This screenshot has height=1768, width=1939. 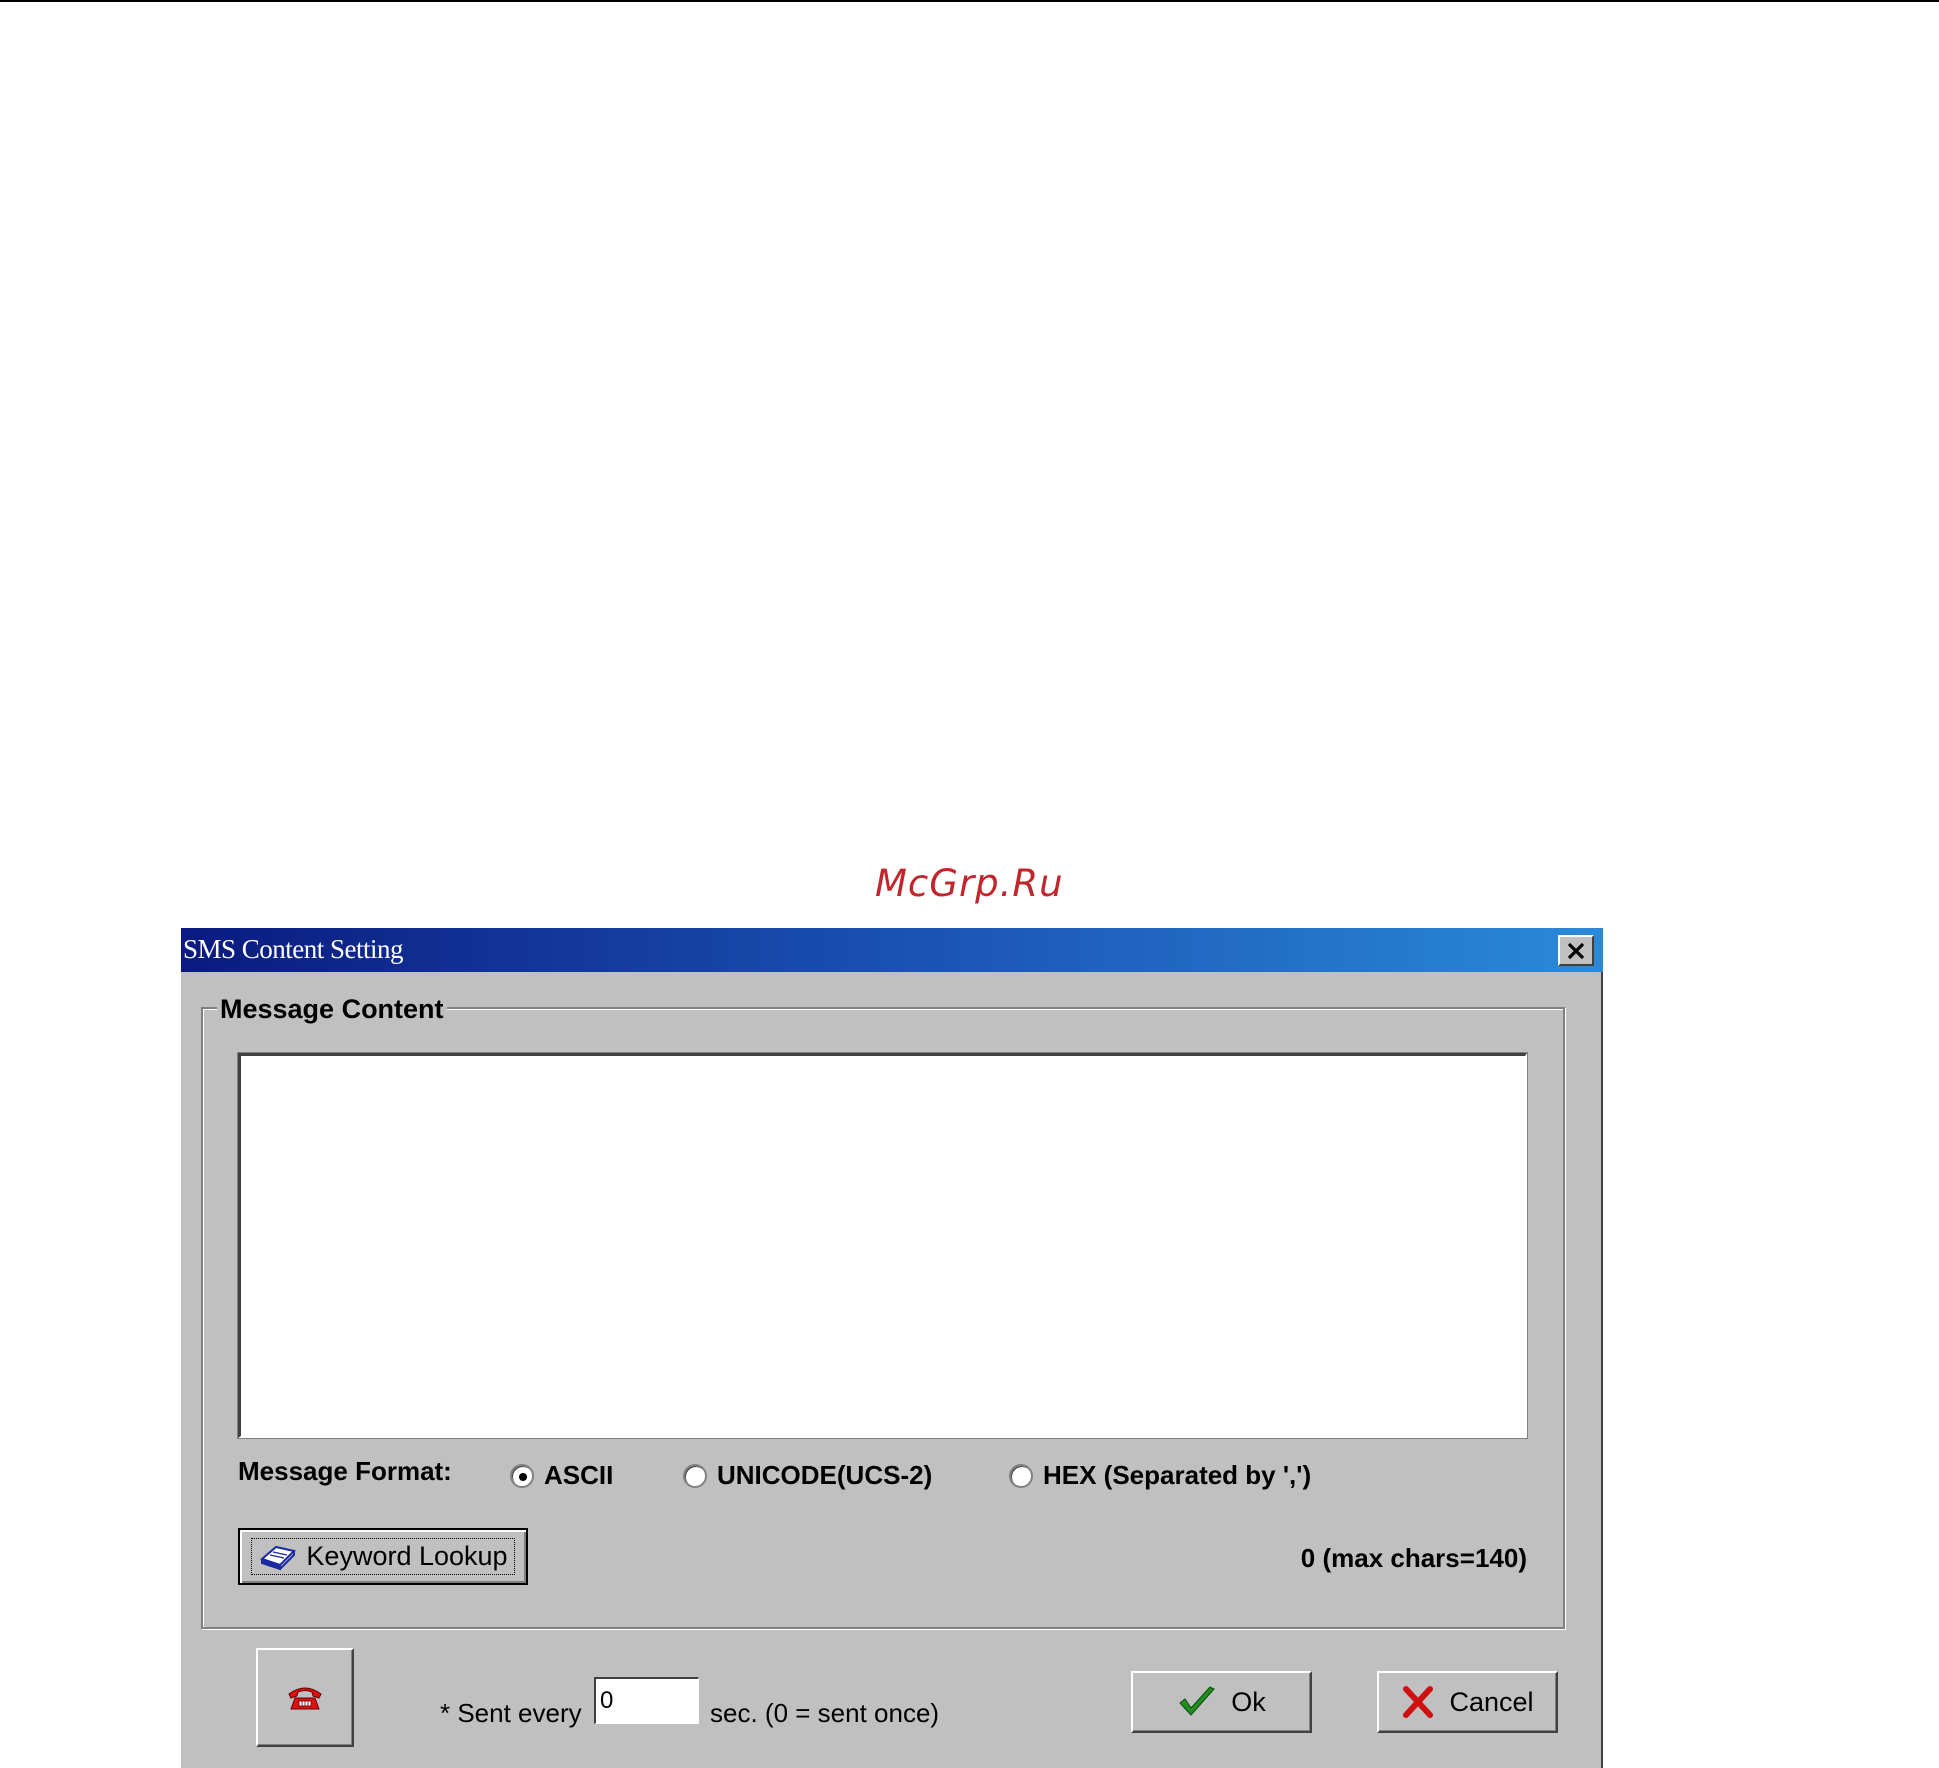 What do you see at coordinates (892, 950) in the screenshot?
I see `title-bar: SMS Content Setting` at bounding box center [892, 950].